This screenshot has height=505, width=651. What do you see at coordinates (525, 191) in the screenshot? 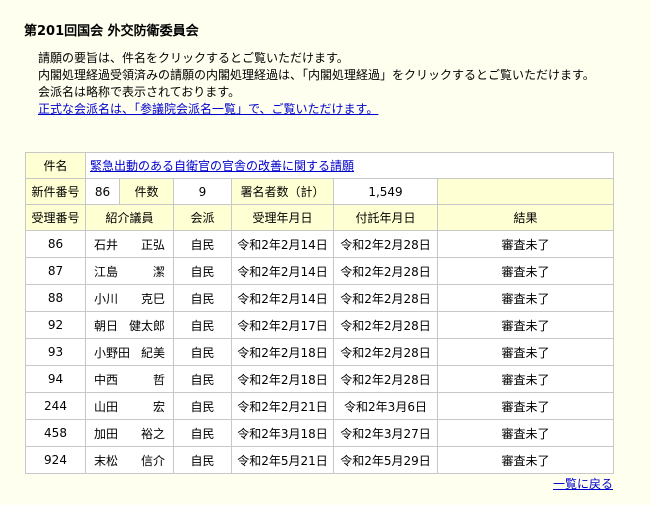
I see `empty-cell` at bounding box center [525, 191].